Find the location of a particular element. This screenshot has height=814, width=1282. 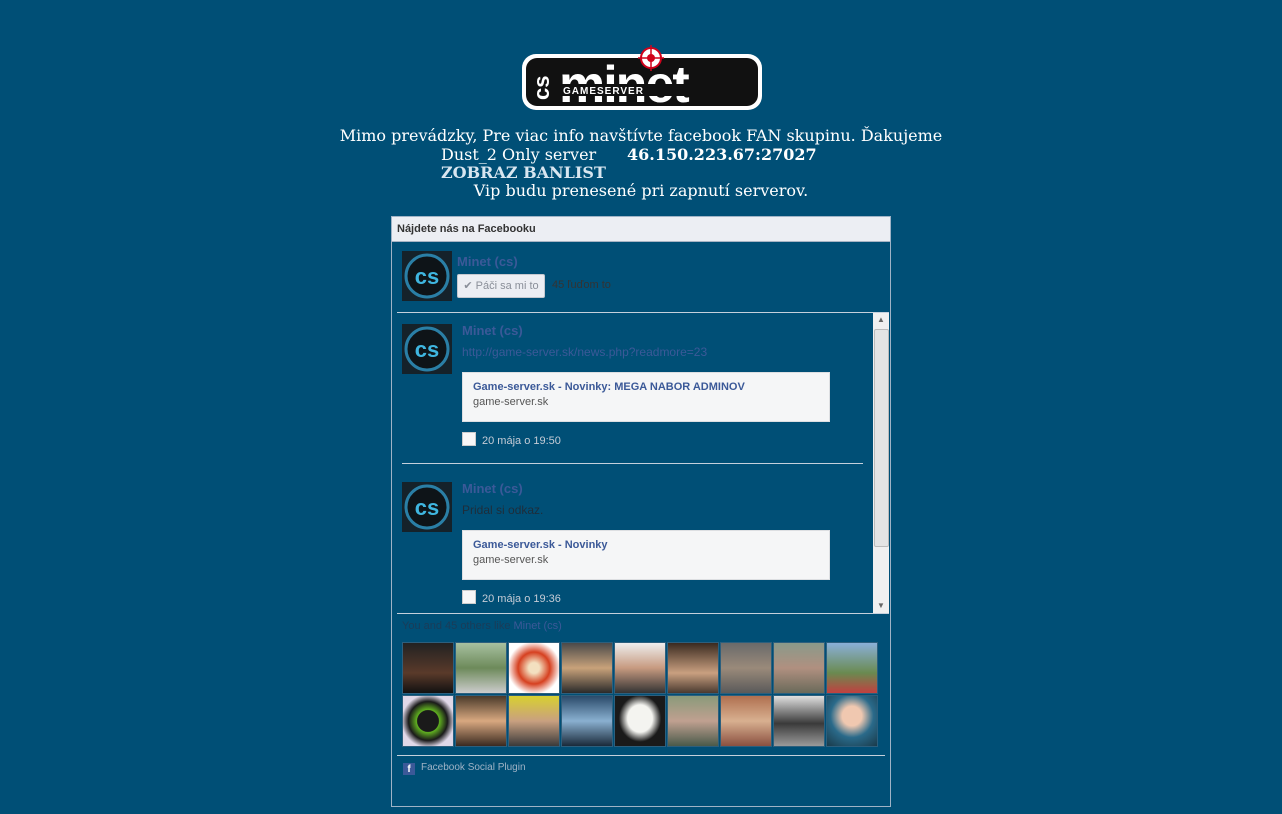

server-line: Dust_2 Only server 46.150.223.67:27027 is located at coordinates (629, 154).